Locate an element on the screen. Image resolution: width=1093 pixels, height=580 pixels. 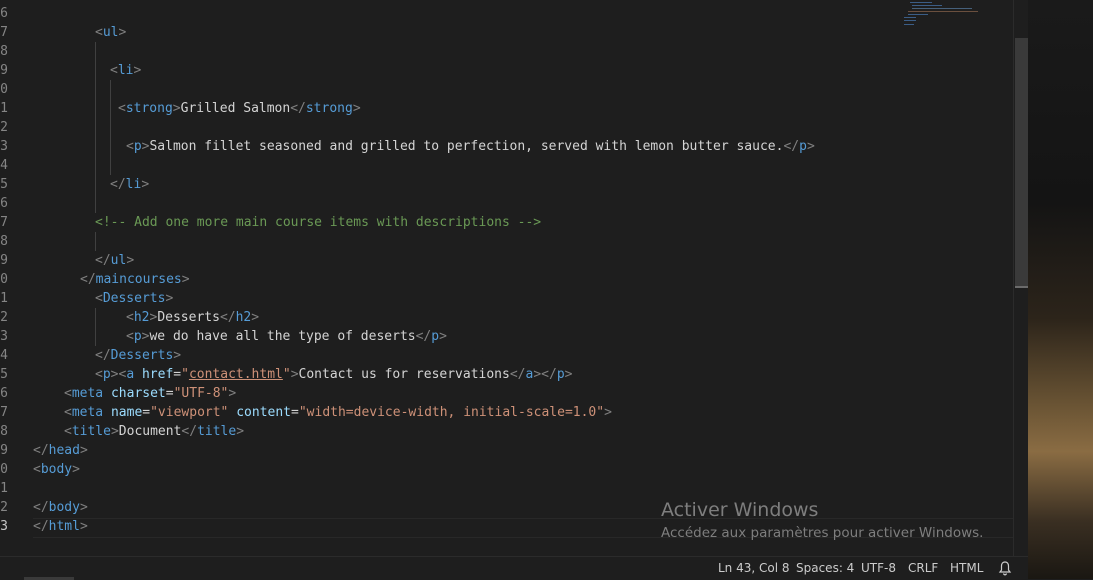
code-line: 4 is located at coordinates (506, 165).